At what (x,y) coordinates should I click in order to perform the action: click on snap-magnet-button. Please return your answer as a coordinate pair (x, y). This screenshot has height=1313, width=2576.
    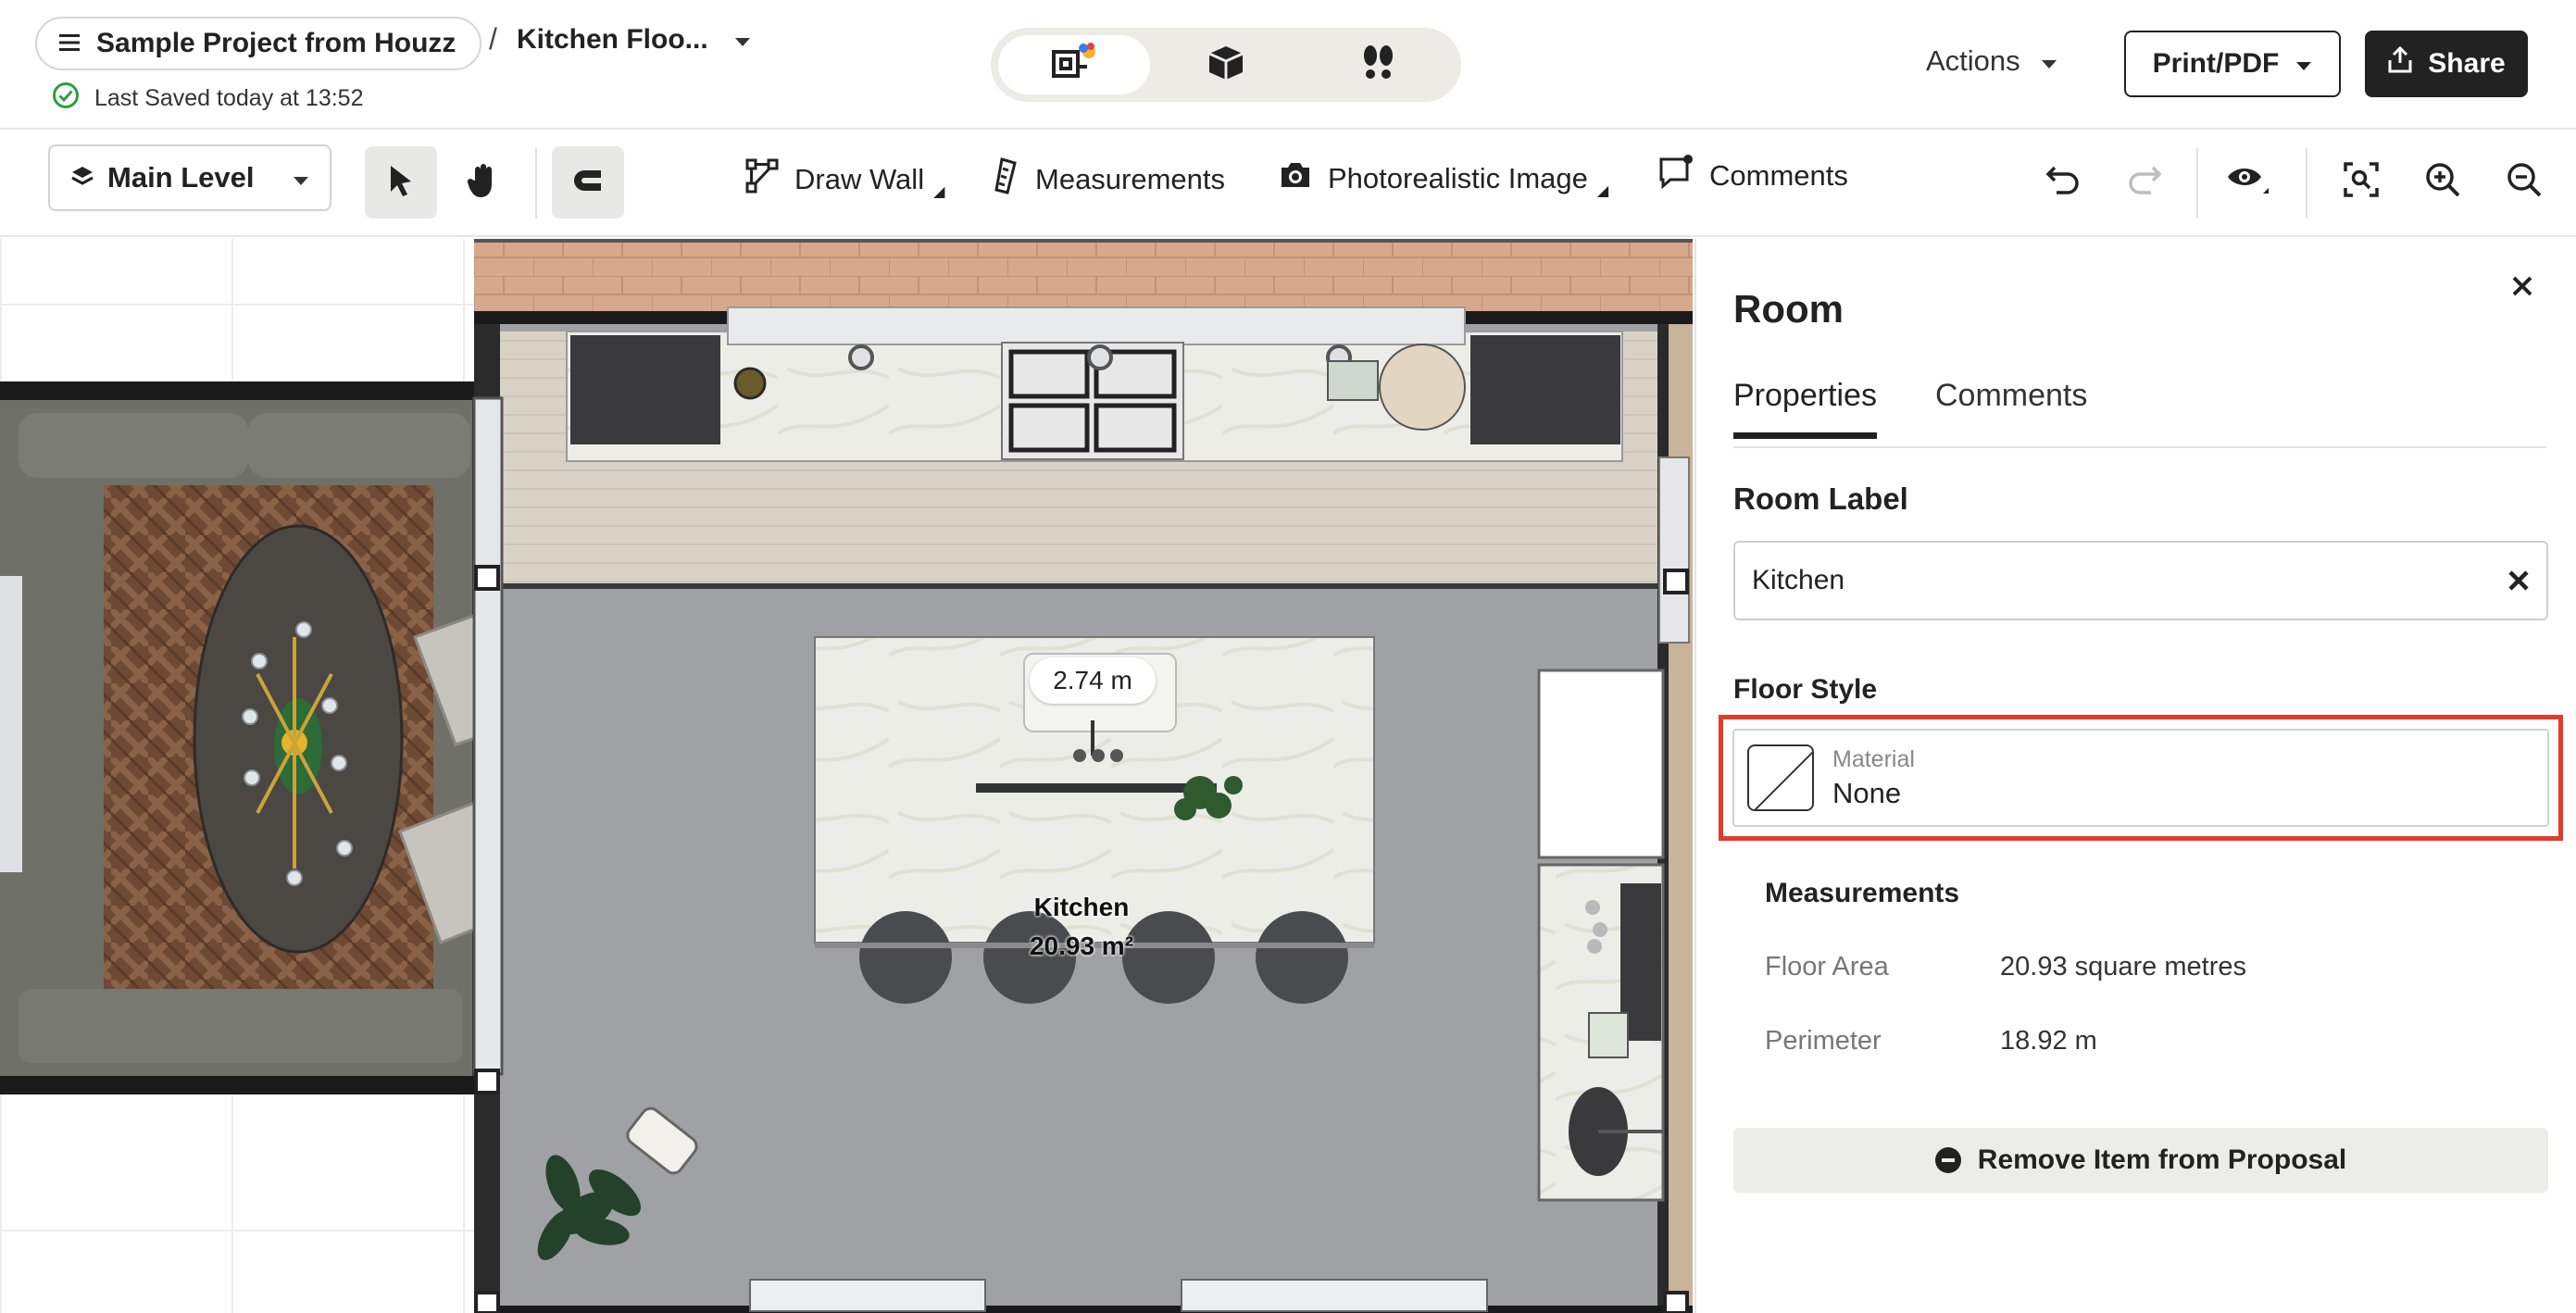
    Looking at the image, I should click on (588, 183).